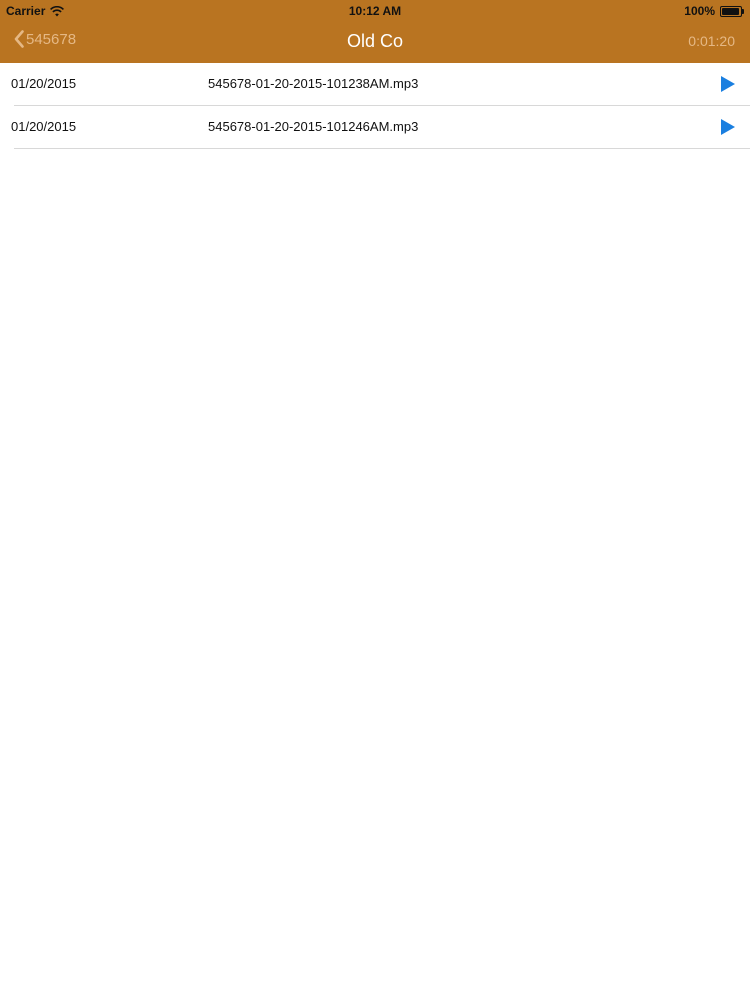  What do you see at coordinates (711, 41) in the screenshot?
I see `duration-label: 0:01:20` at bounding box center [711, 41].